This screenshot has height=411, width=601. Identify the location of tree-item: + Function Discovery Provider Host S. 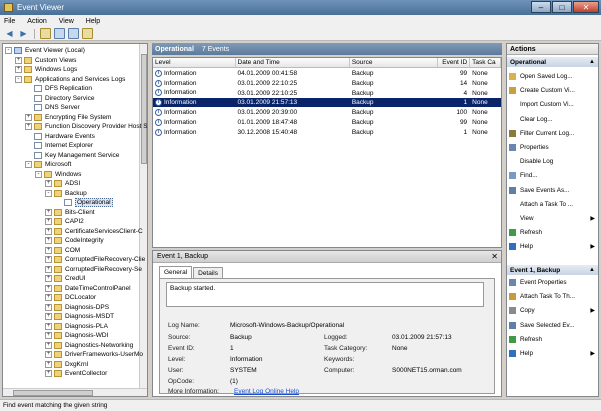
(86, 126).